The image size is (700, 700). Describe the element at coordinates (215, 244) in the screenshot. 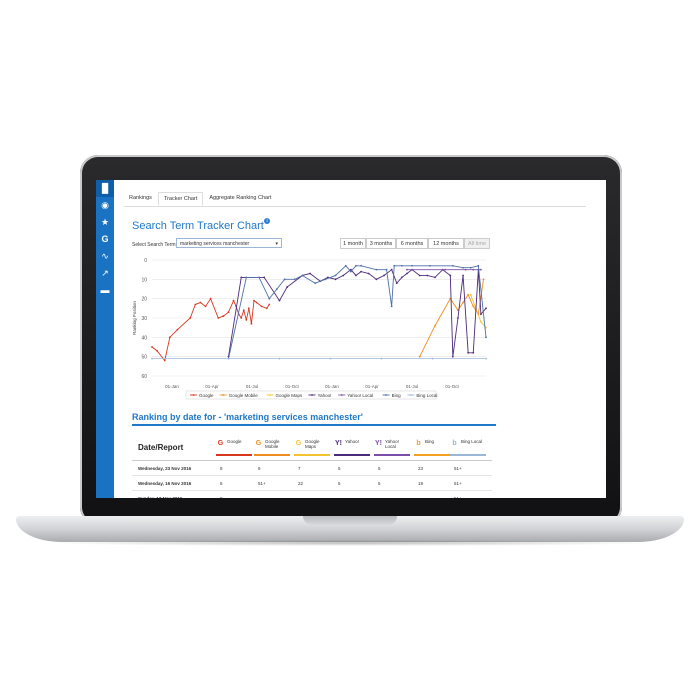

I see `search-term-value: marketing services manchester` at that location.